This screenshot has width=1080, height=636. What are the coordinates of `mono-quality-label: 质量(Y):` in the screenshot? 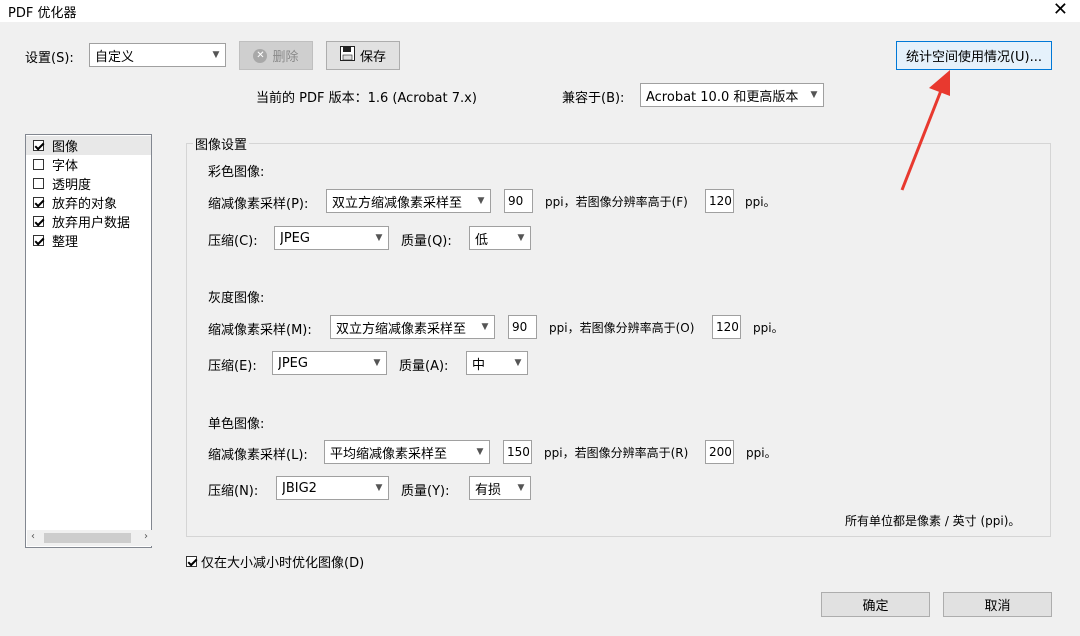 It's located at (425, 491).